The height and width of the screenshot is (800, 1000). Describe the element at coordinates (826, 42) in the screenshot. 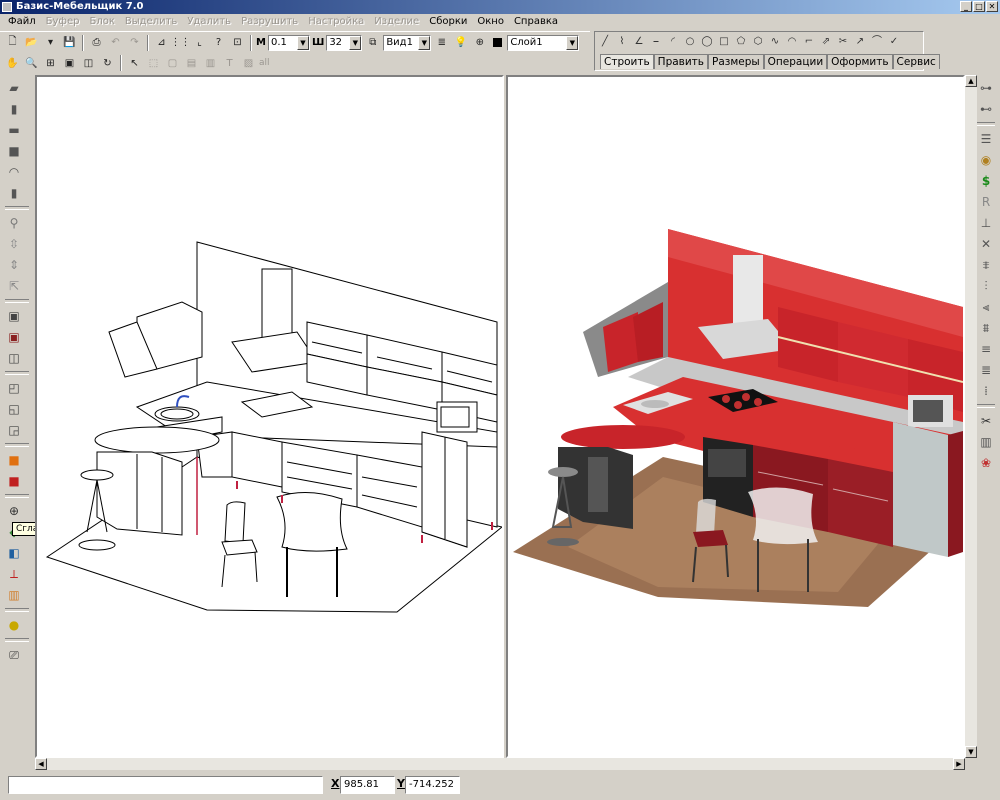

I see `offset-icon: ⇗` at that location.